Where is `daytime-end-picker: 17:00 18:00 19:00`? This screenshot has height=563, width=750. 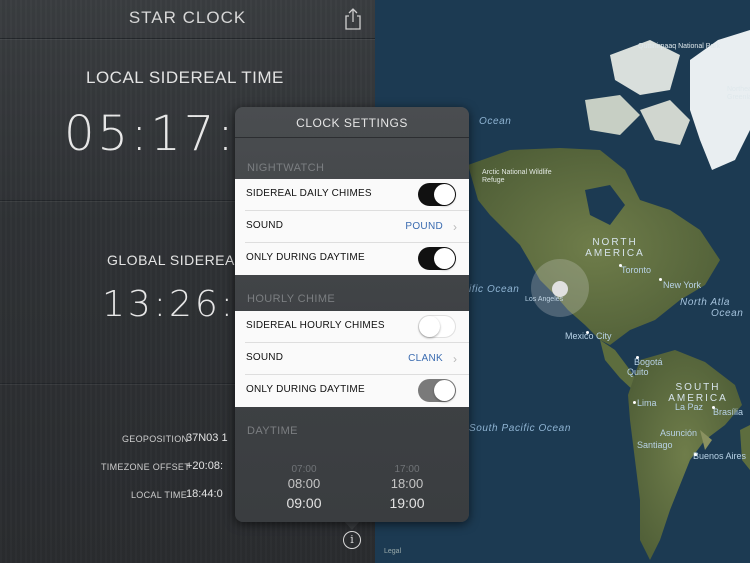
daytime-end-picker: 17:00 18:00 19:00 is located at coordinates (407, 487).